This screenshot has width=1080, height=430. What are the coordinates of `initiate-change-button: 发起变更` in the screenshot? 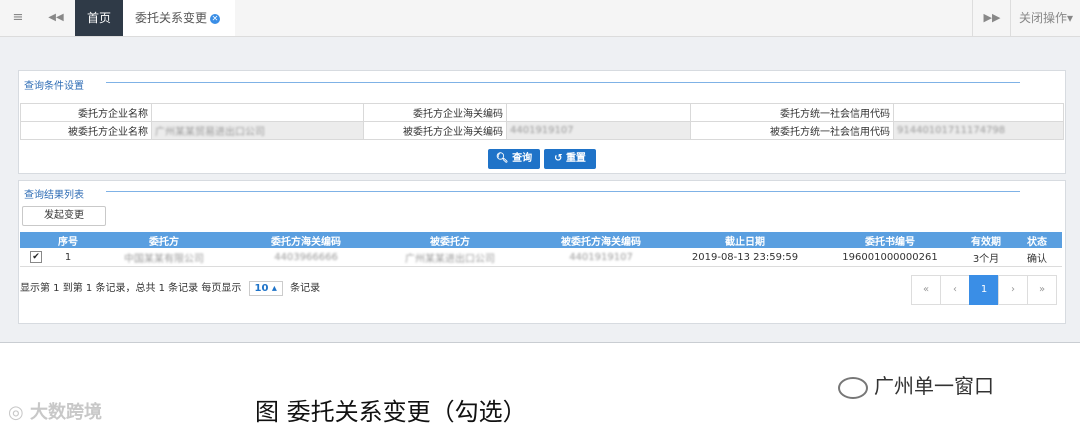 It's located at (64, 216).